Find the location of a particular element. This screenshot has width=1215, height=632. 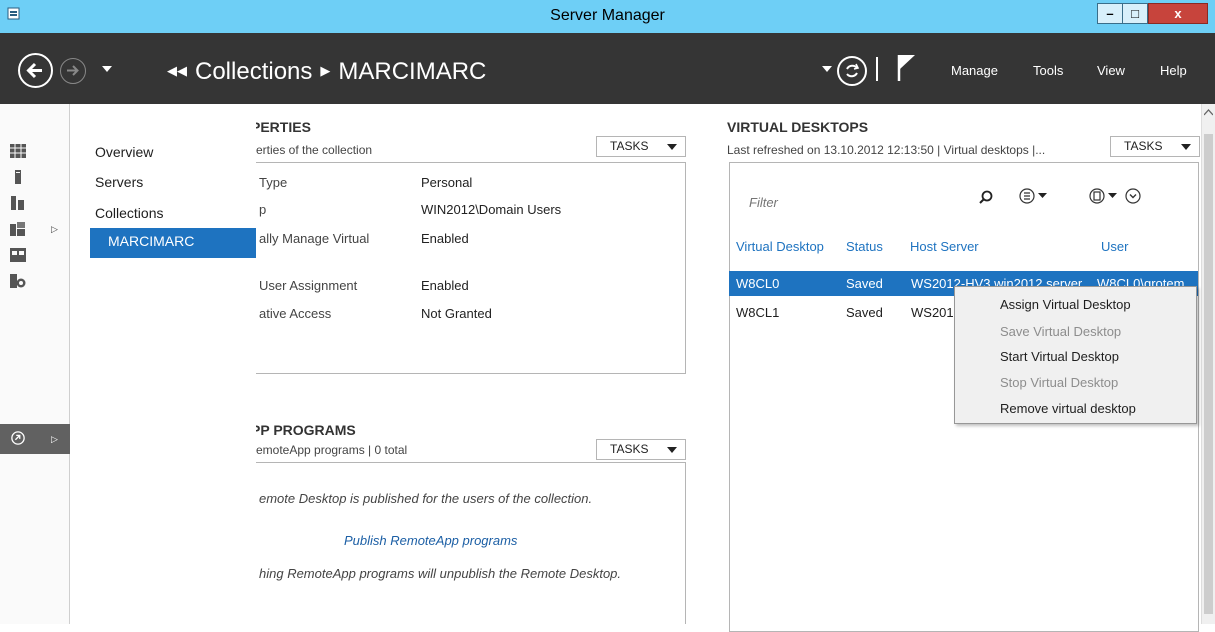

tree-item-label: MARCIMARC is located at coordinates (151, 241).